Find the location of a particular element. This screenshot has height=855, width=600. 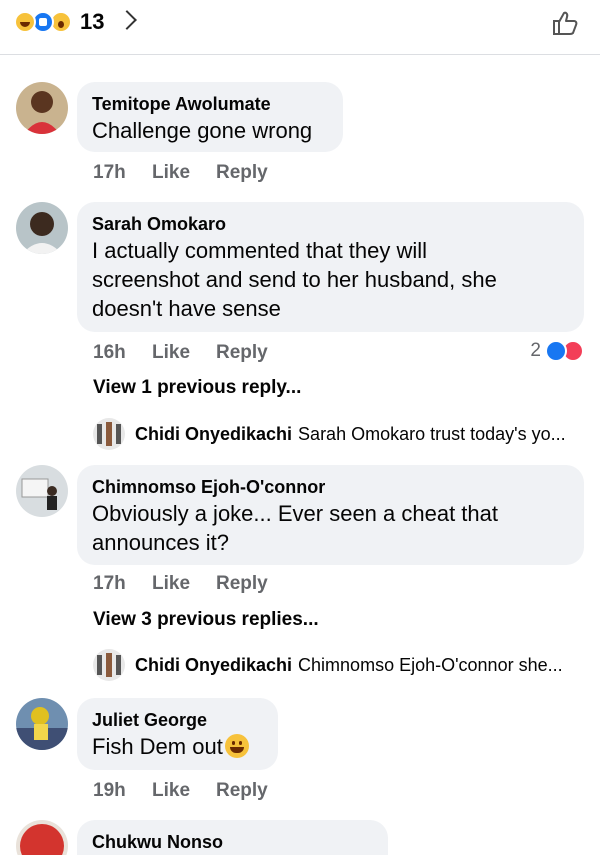

comment-text: Challenge gone wrong is located at coordinates (202, 130).